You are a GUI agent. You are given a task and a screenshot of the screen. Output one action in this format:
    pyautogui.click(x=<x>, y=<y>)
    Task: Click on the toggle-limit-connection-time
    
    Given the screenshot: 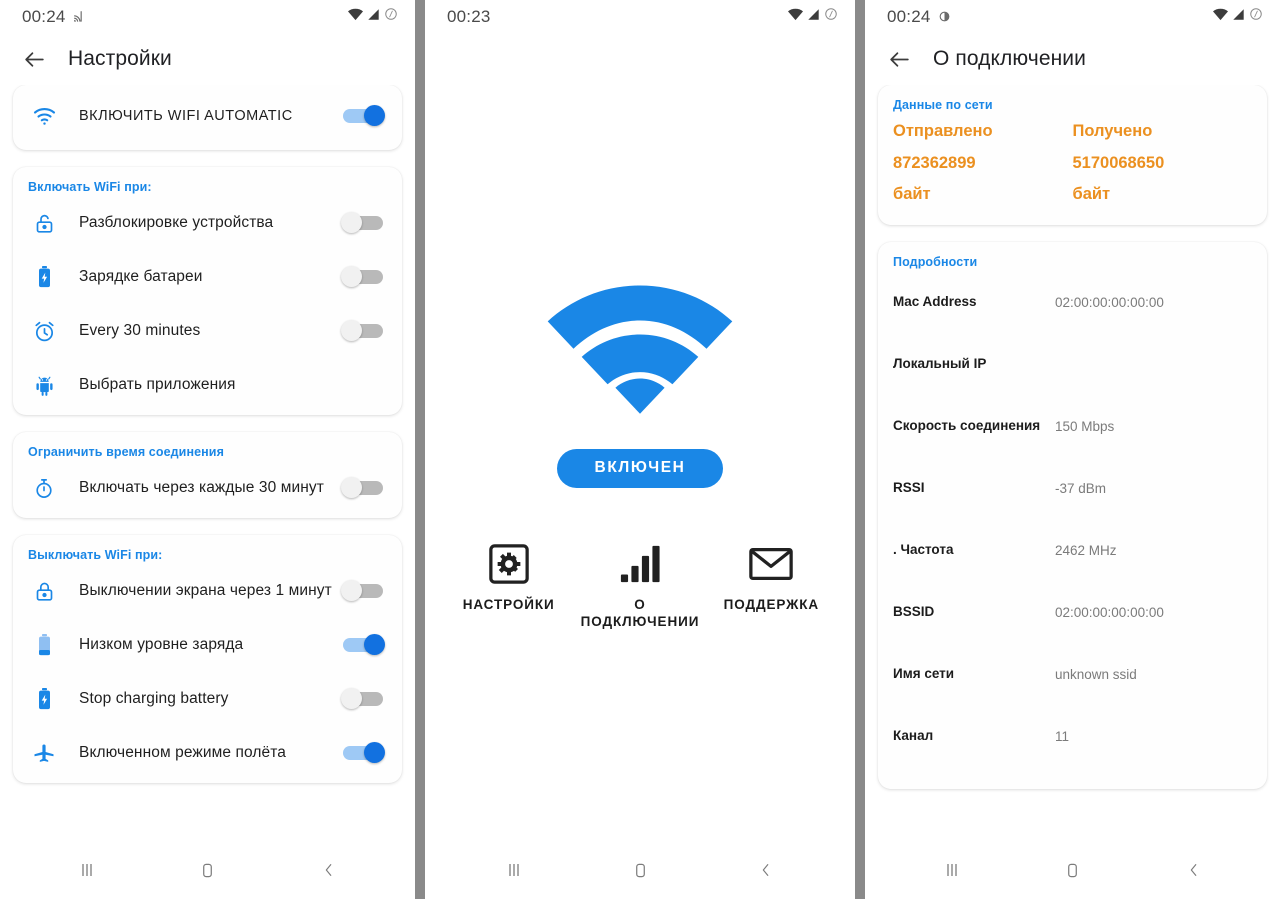 What is the action you would take?
    pyautogui.click(x=363, y=488)
    